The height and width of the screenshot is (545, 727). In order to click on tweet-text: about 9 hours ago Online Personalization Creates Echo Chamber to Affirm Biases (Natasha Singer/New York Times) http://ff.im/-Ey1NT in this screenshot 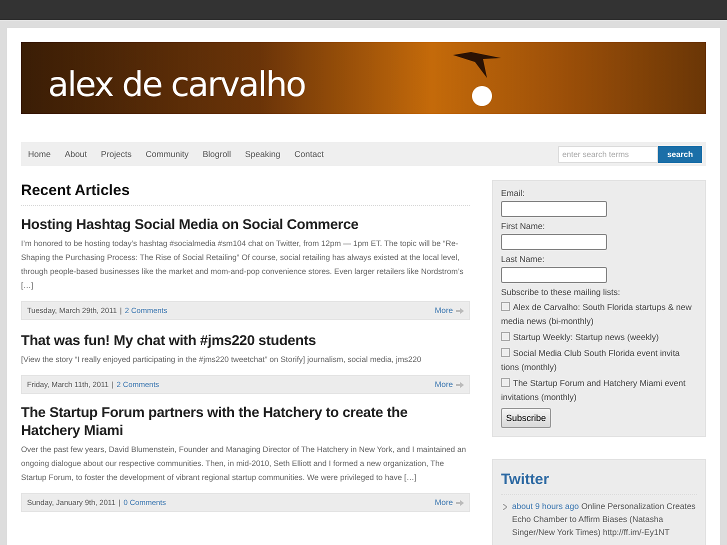, I will do `click(604, 519)`.